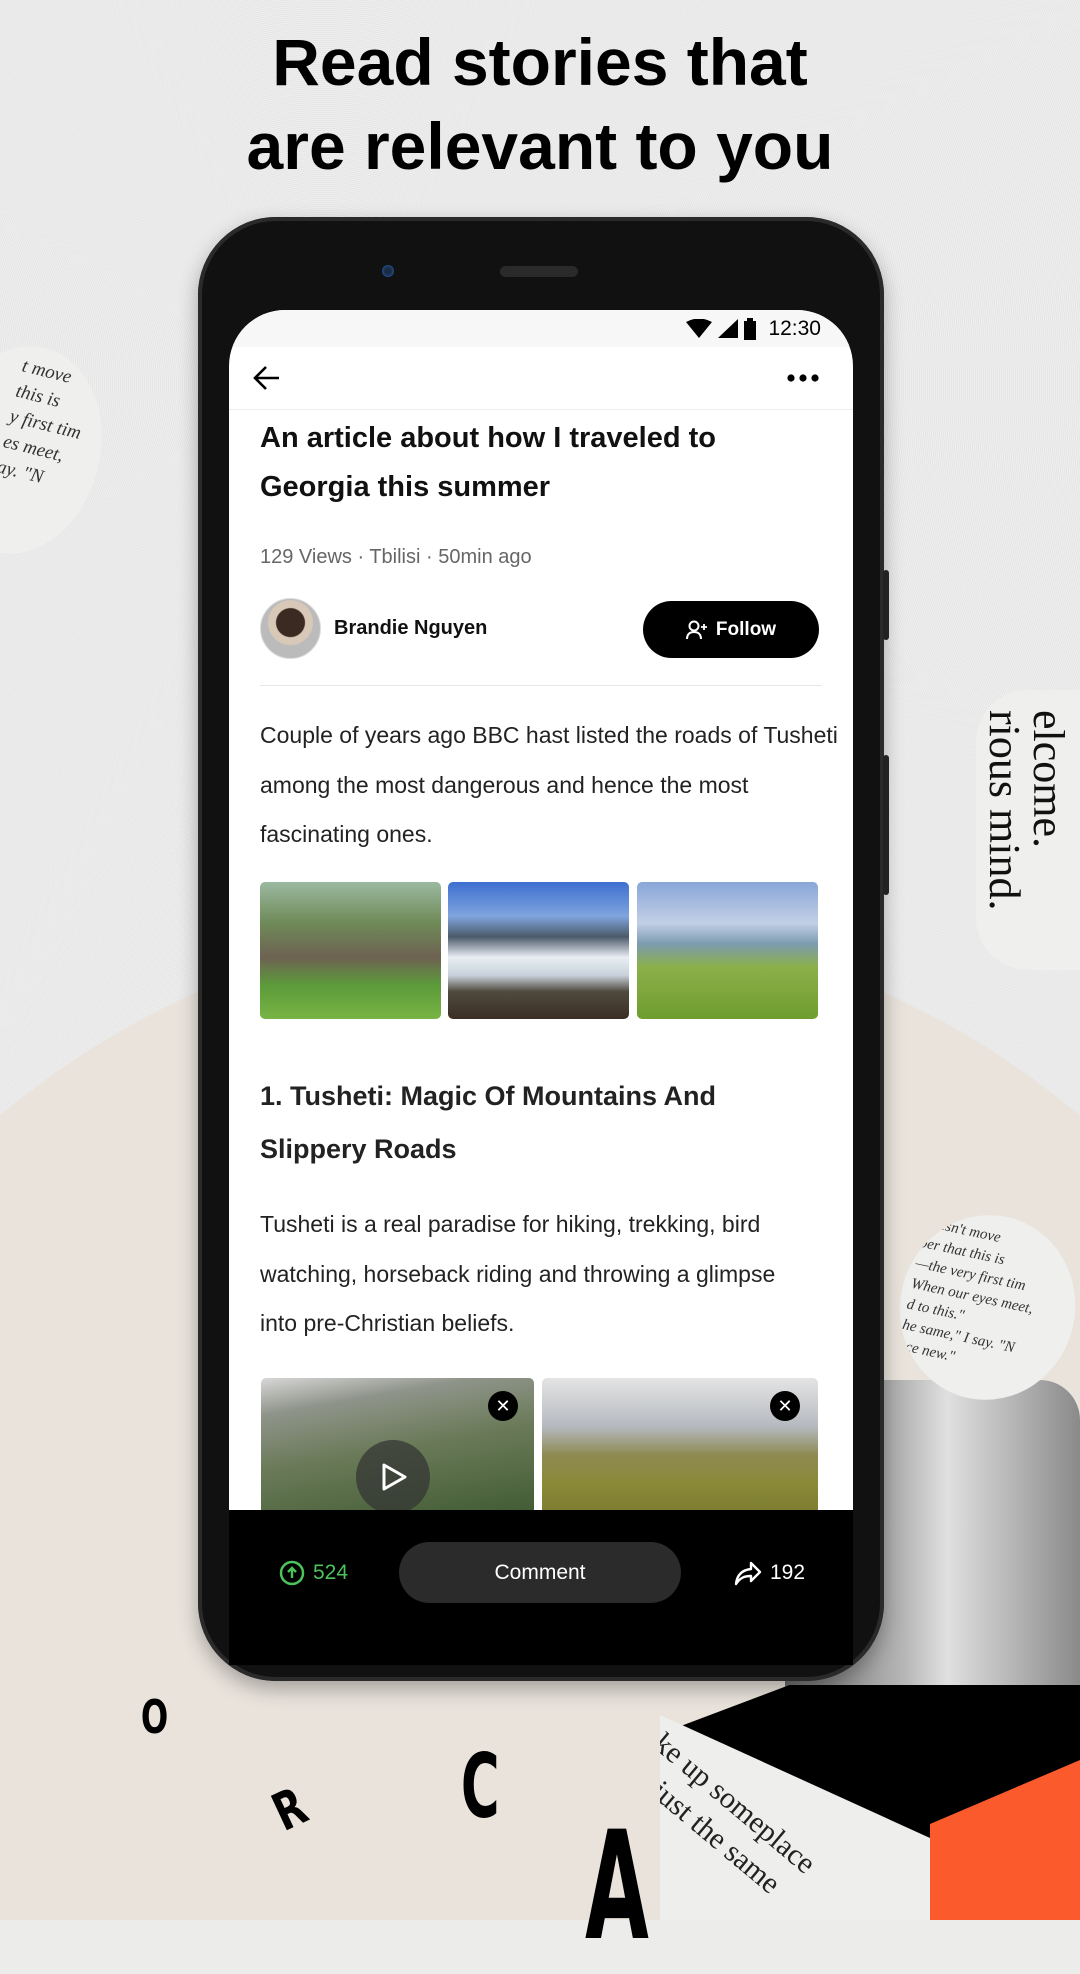 Image resolution: width=1080 pixels, height=1974 pixels. Describe the element at coordinates (538, 950) in the screenshot. I see `article-image-clouds` at that location.